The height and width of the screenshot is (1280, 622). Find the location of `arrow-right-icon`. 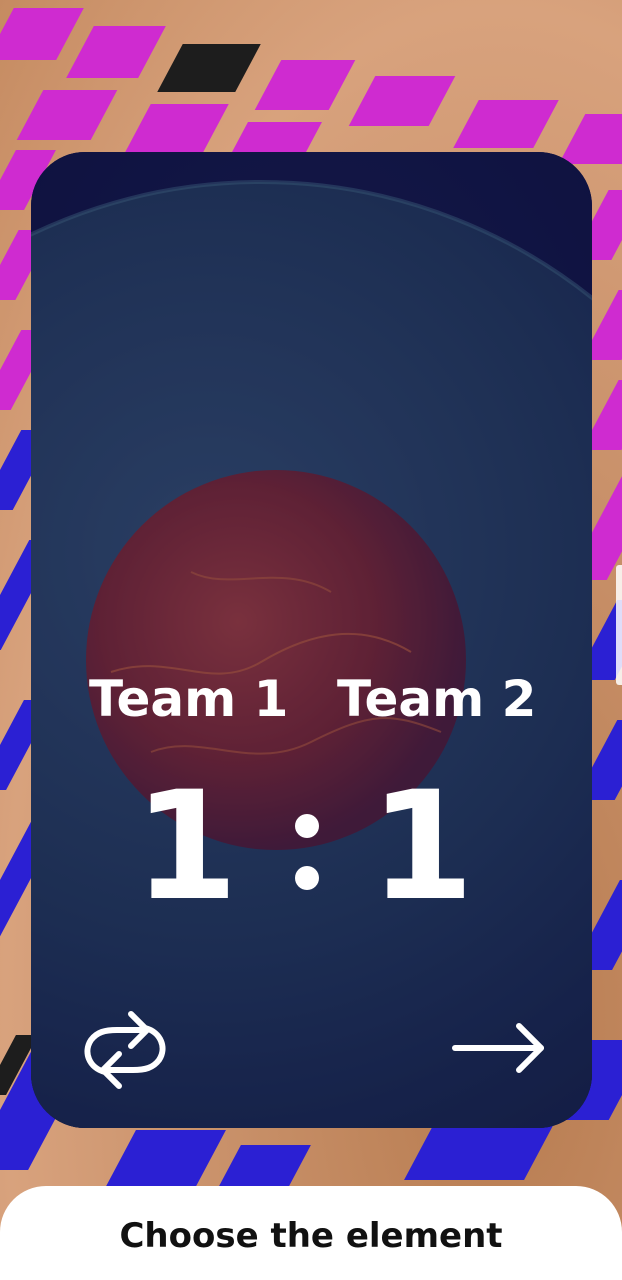

arrow-right-icon is located at coordinates (498, 1048).